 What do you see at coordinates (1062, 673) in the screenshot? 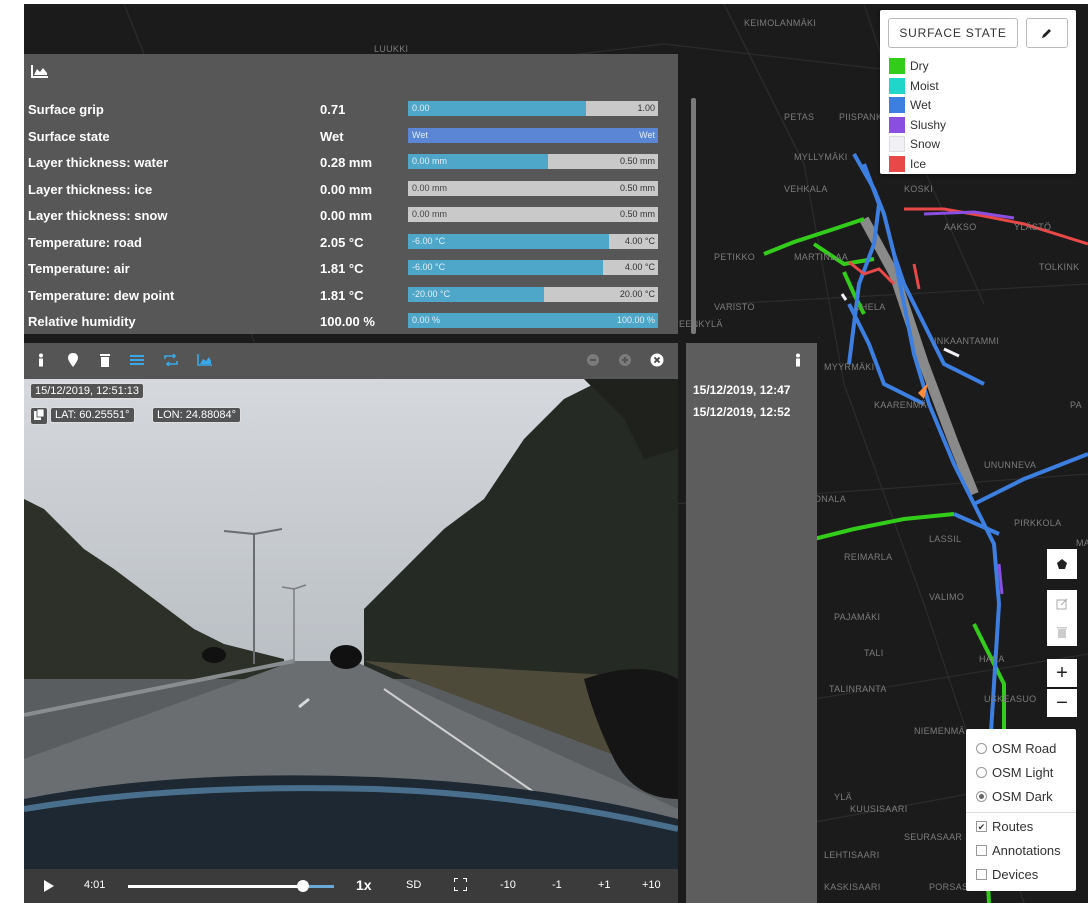
I see `zoom-in-button: +` at bounding box center [1062, 673].